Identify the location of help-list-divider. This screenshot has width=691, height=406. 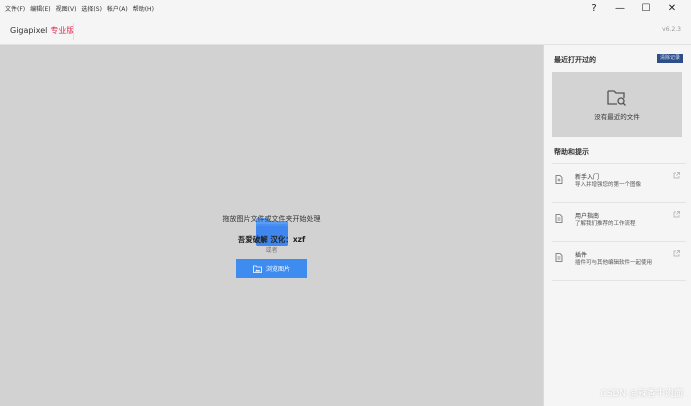
(619, 280).